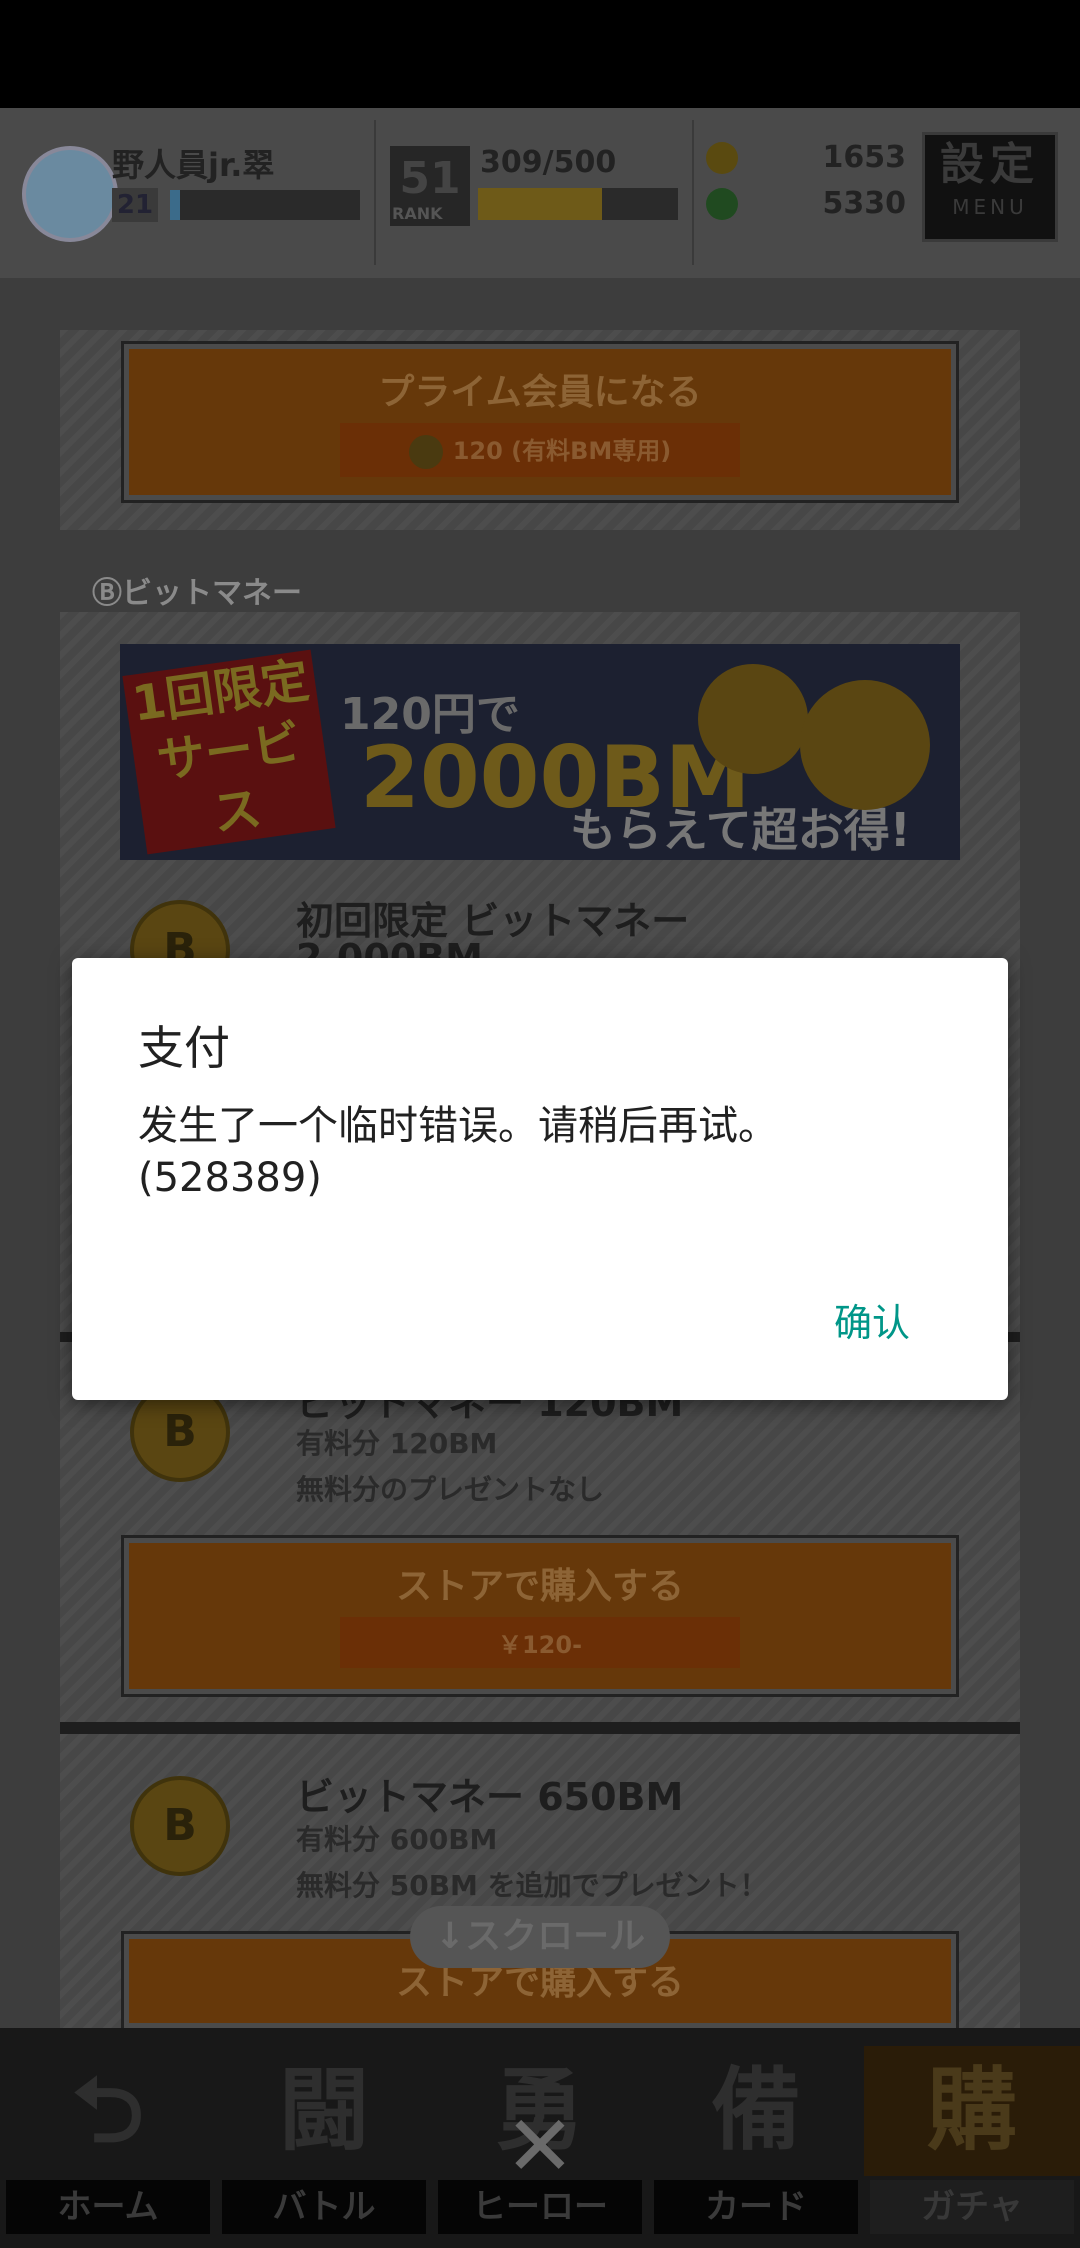  I want to click on prime-price: 120 (有料BM専用), so click(540, 450).